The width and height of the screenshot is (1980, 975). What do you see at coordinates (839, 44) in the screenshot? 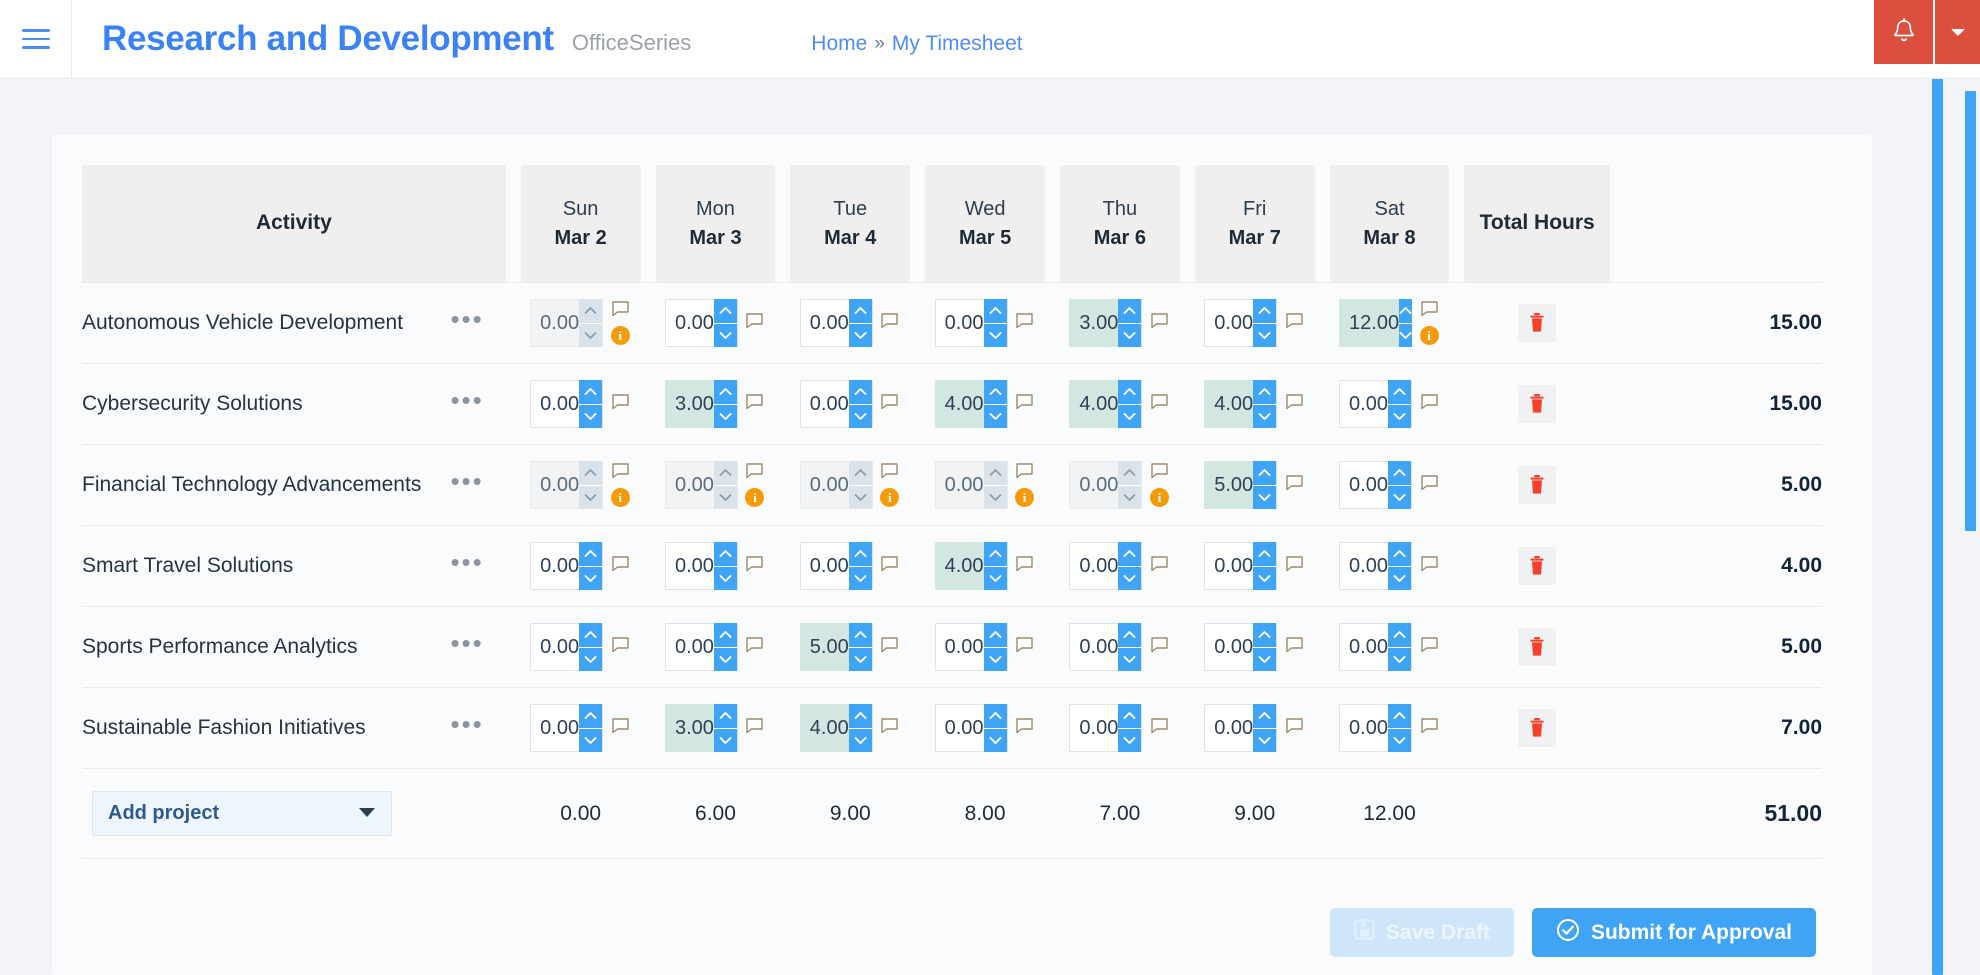
I see `breadcrumb-home: Home` at bounding box center [839, 44].